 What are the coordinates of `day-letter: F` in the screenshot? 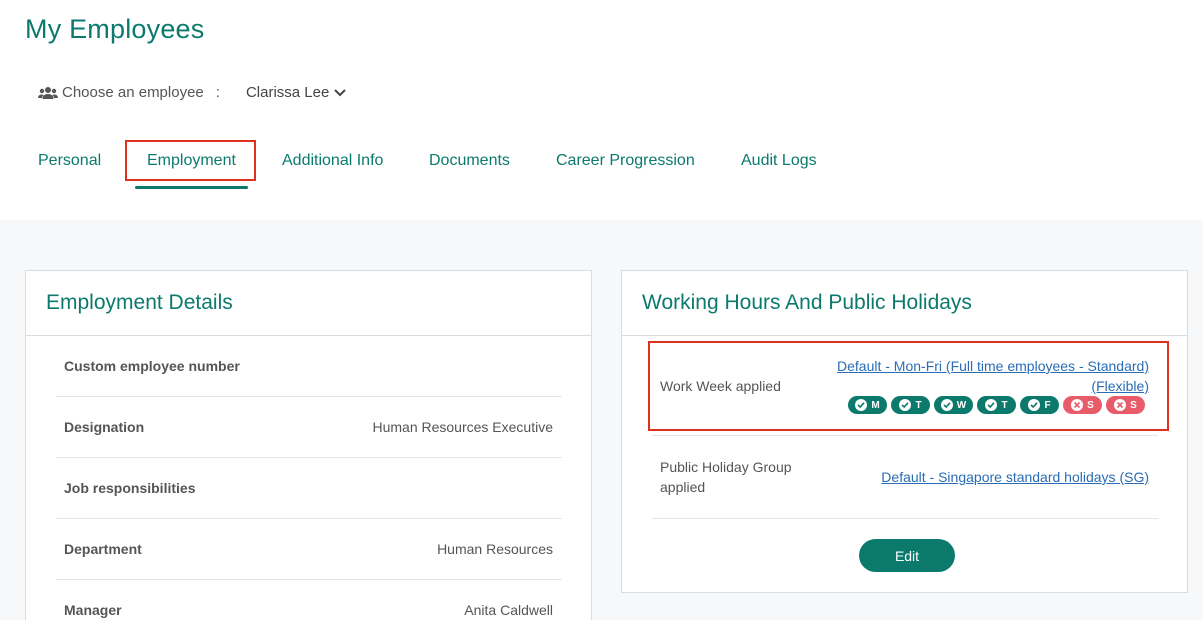 It's located at (1047, 405).